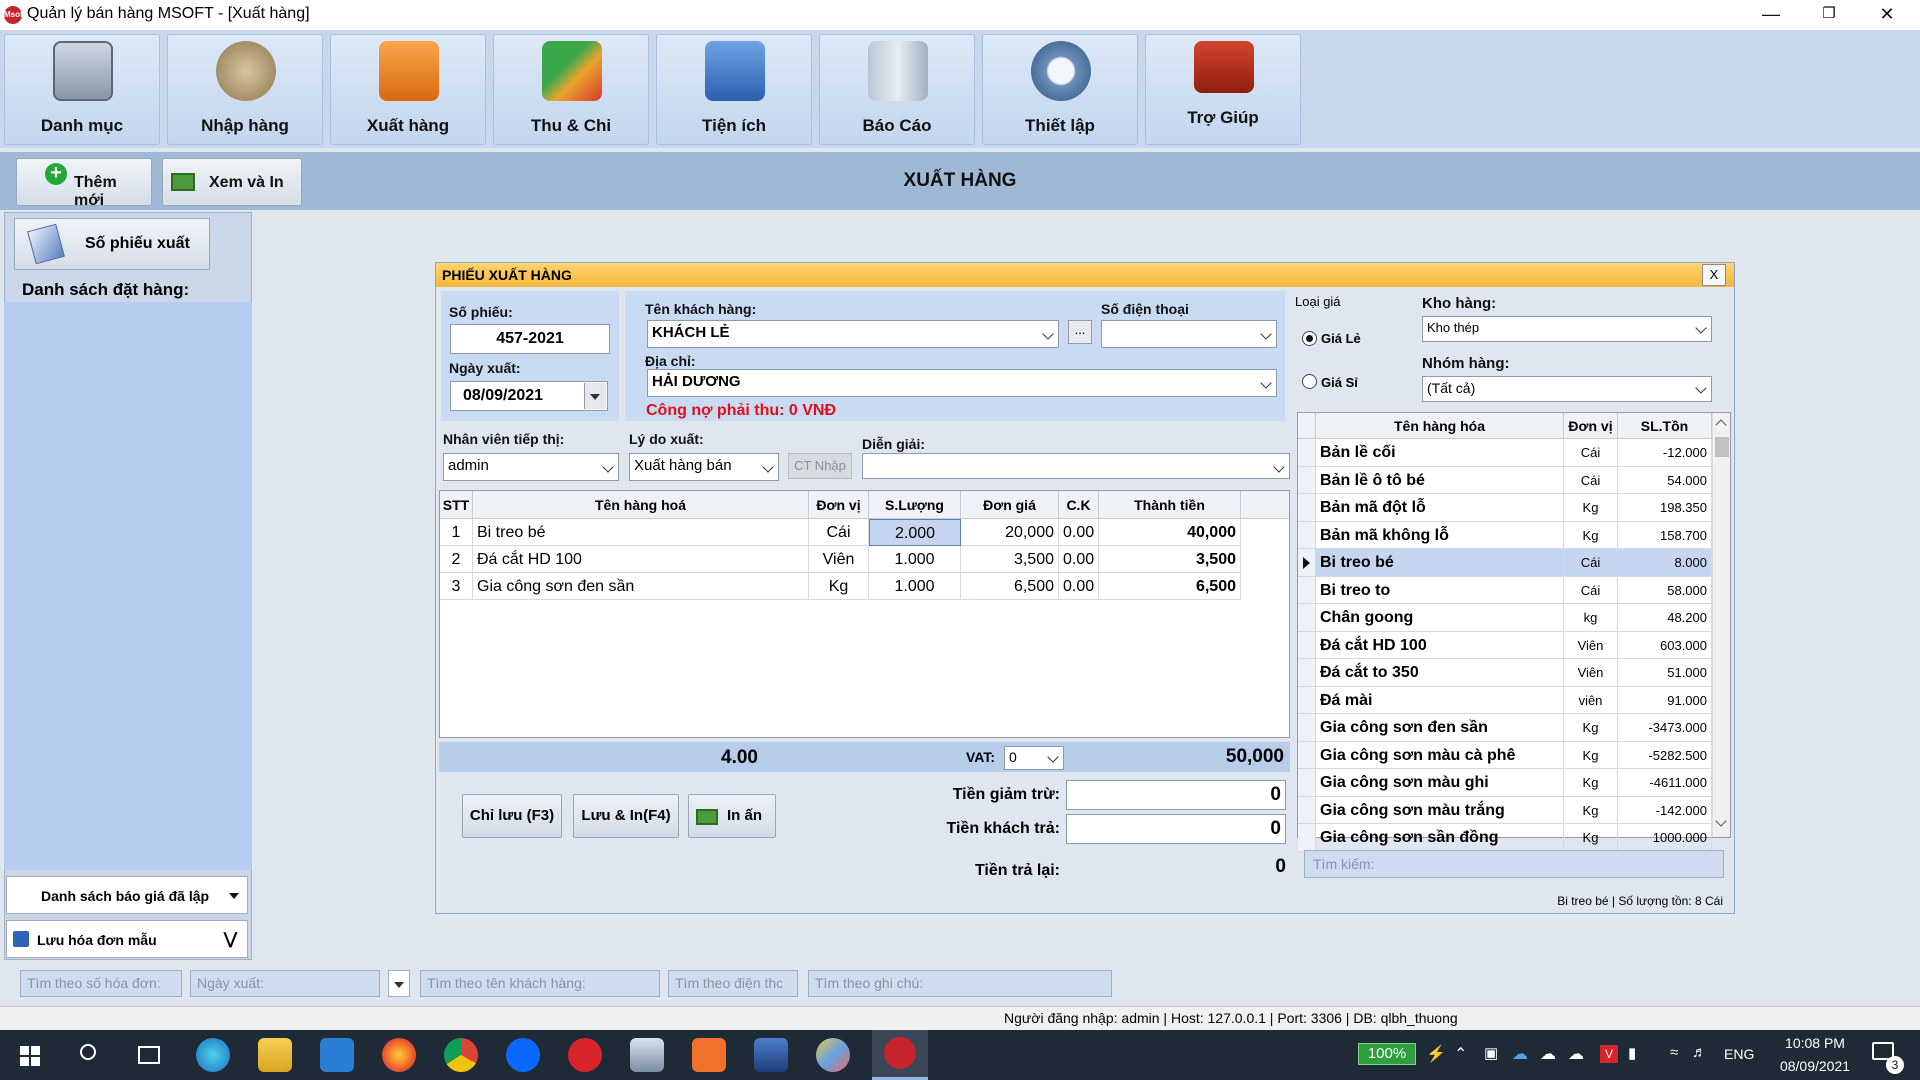 The image size is (1920, 1080). What do you see at coordinates (1591, 673) in the screenshot?
I see `product-cell: Viên` at bounding box center [1591, 673].